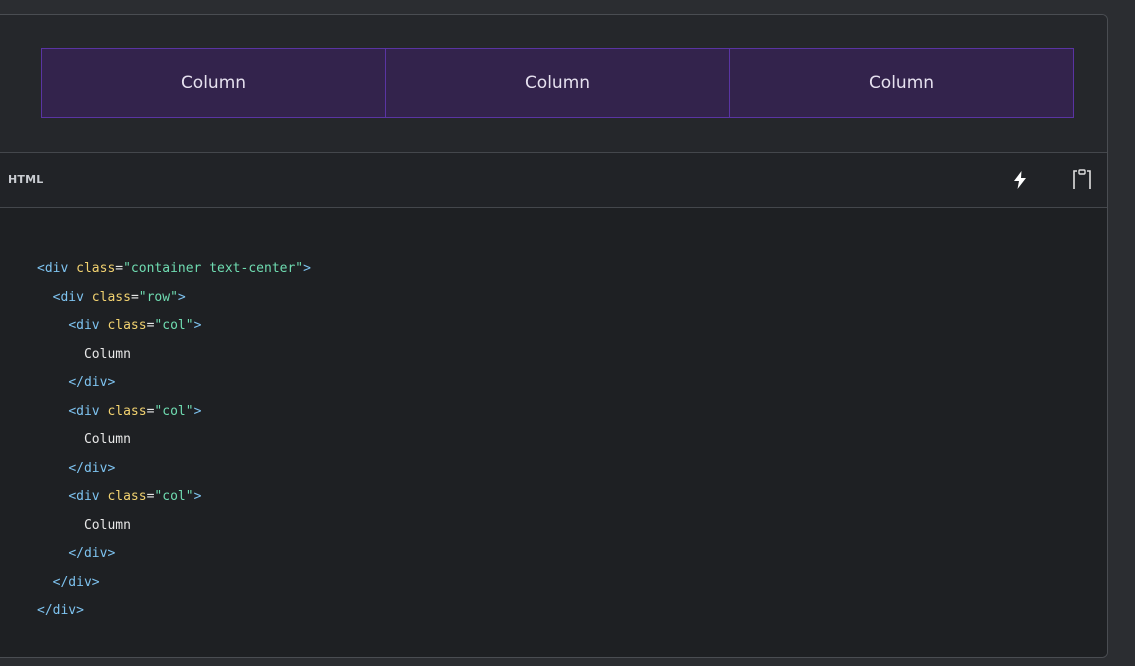 The height and width of the screenshot is (666, 1135). I want to click on code-language-label: HTML, so click(26, 179).